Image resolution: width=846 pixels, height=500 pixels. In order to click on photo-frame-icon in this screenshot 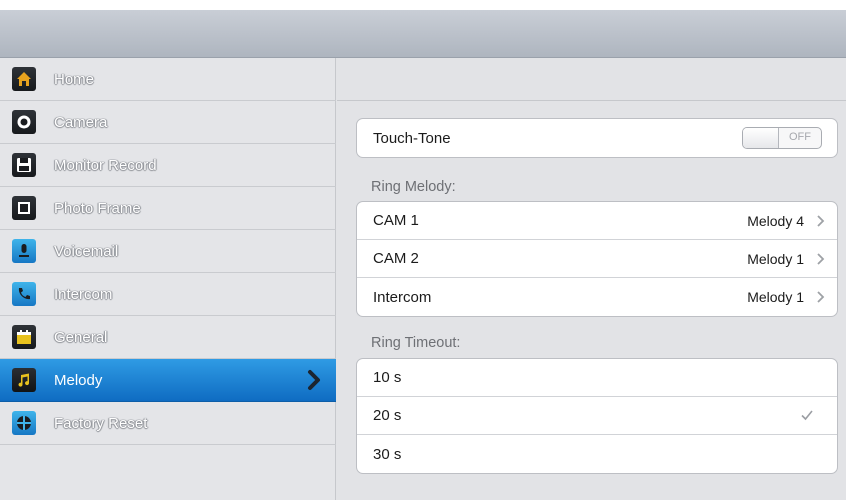, I will do `click(24, 208)`.